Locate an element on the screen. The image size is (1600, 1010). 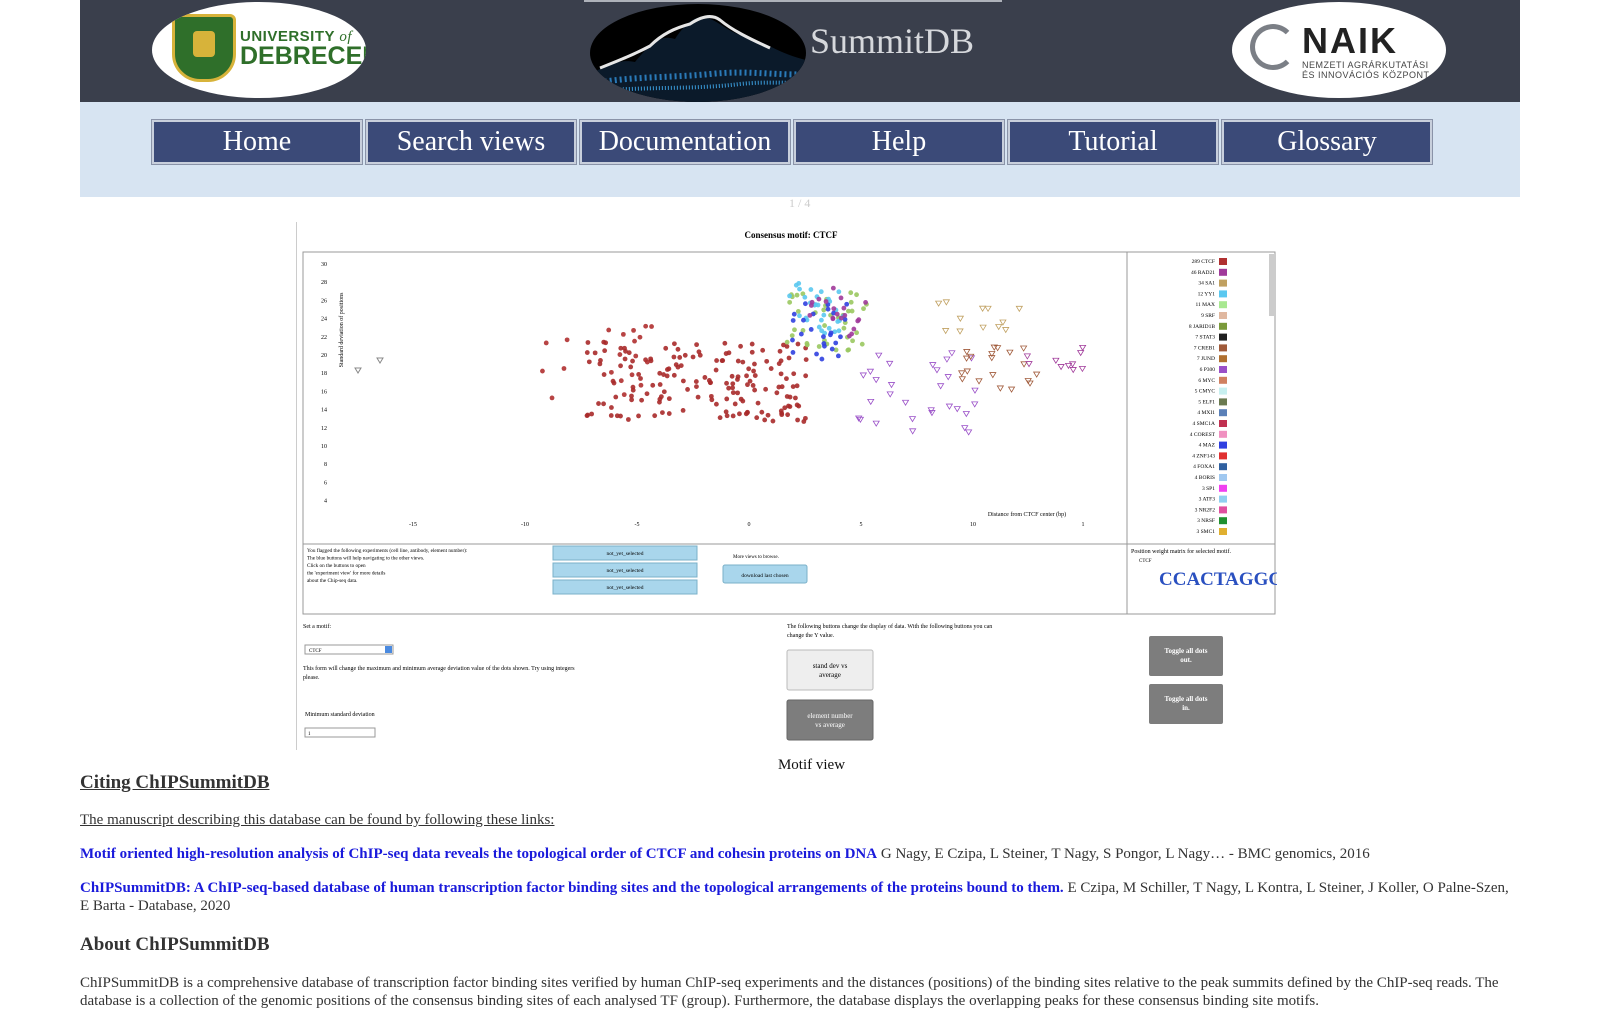
element-number-vs-average-button is located at coordinates (830, 720).